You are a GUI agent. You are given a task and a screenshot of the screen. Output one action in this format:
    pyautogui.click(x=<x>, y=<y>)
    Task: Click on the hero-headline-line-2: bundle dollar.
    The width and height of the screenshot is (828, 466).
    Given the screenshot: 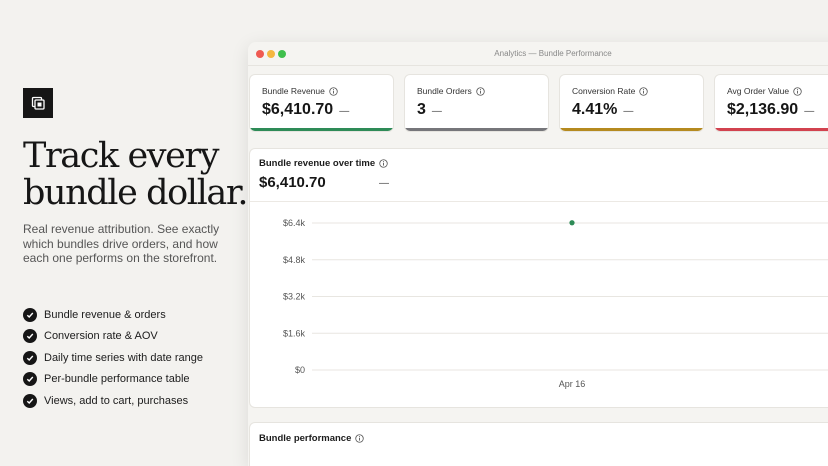 What is the action you would take?
    pyautogui.click(x=135, y=193)
    